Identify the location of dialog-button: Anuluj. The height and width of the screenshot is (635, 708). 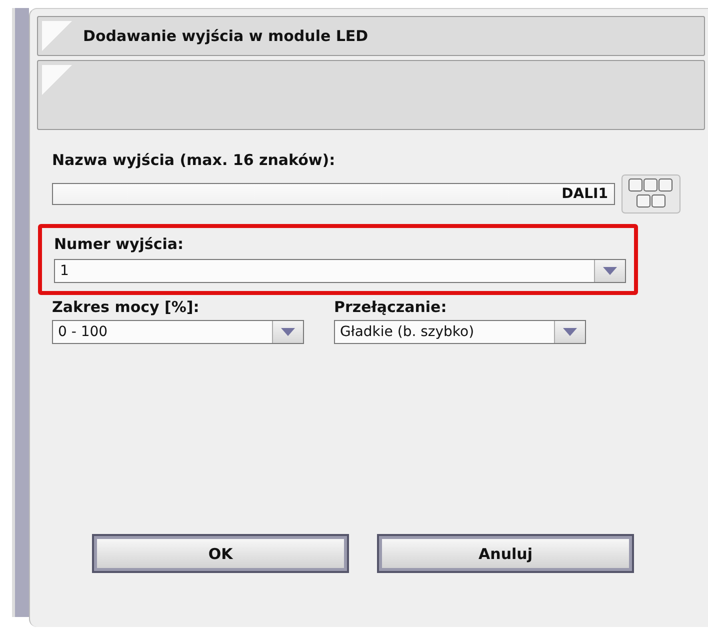
(505, 553).